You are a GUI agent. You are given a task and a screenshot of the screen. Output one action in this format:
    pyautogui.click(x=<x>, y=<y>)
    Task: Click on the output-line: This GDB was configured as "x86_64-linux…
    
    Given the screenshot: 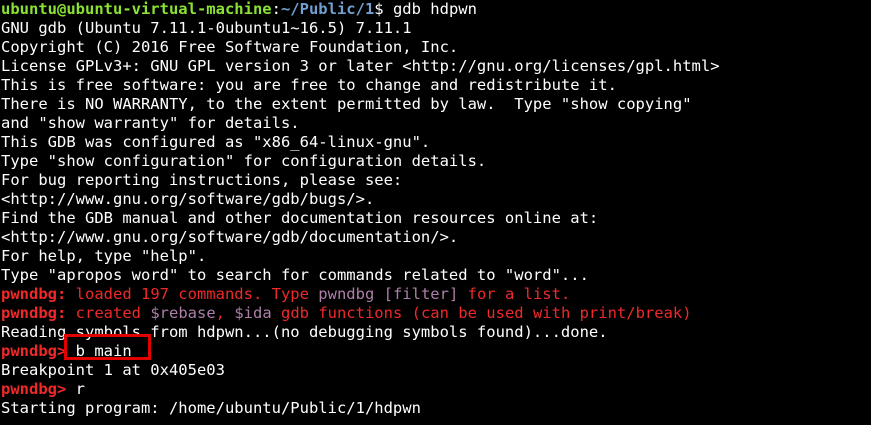 What is the action you would take?
    pyautogui.click(x=216, y=142)
    